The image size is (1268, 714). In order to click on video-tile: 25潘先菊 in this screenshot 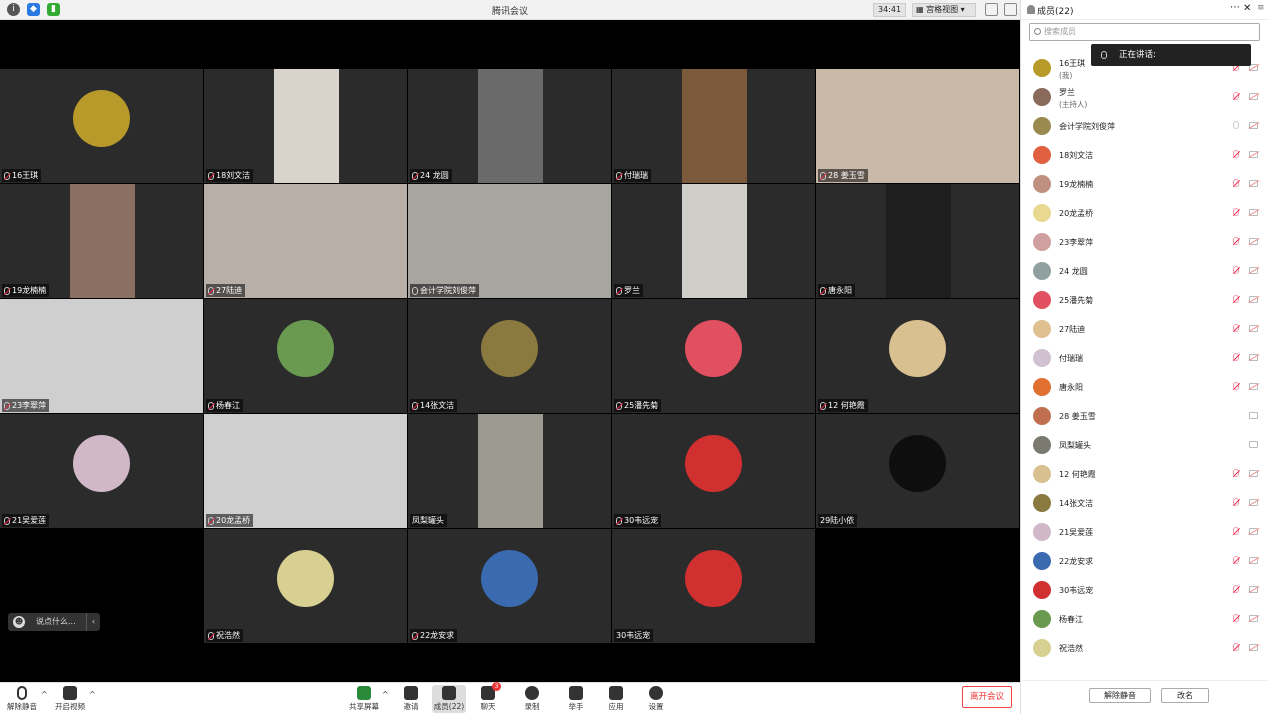, I will do `click(713, 356)`.